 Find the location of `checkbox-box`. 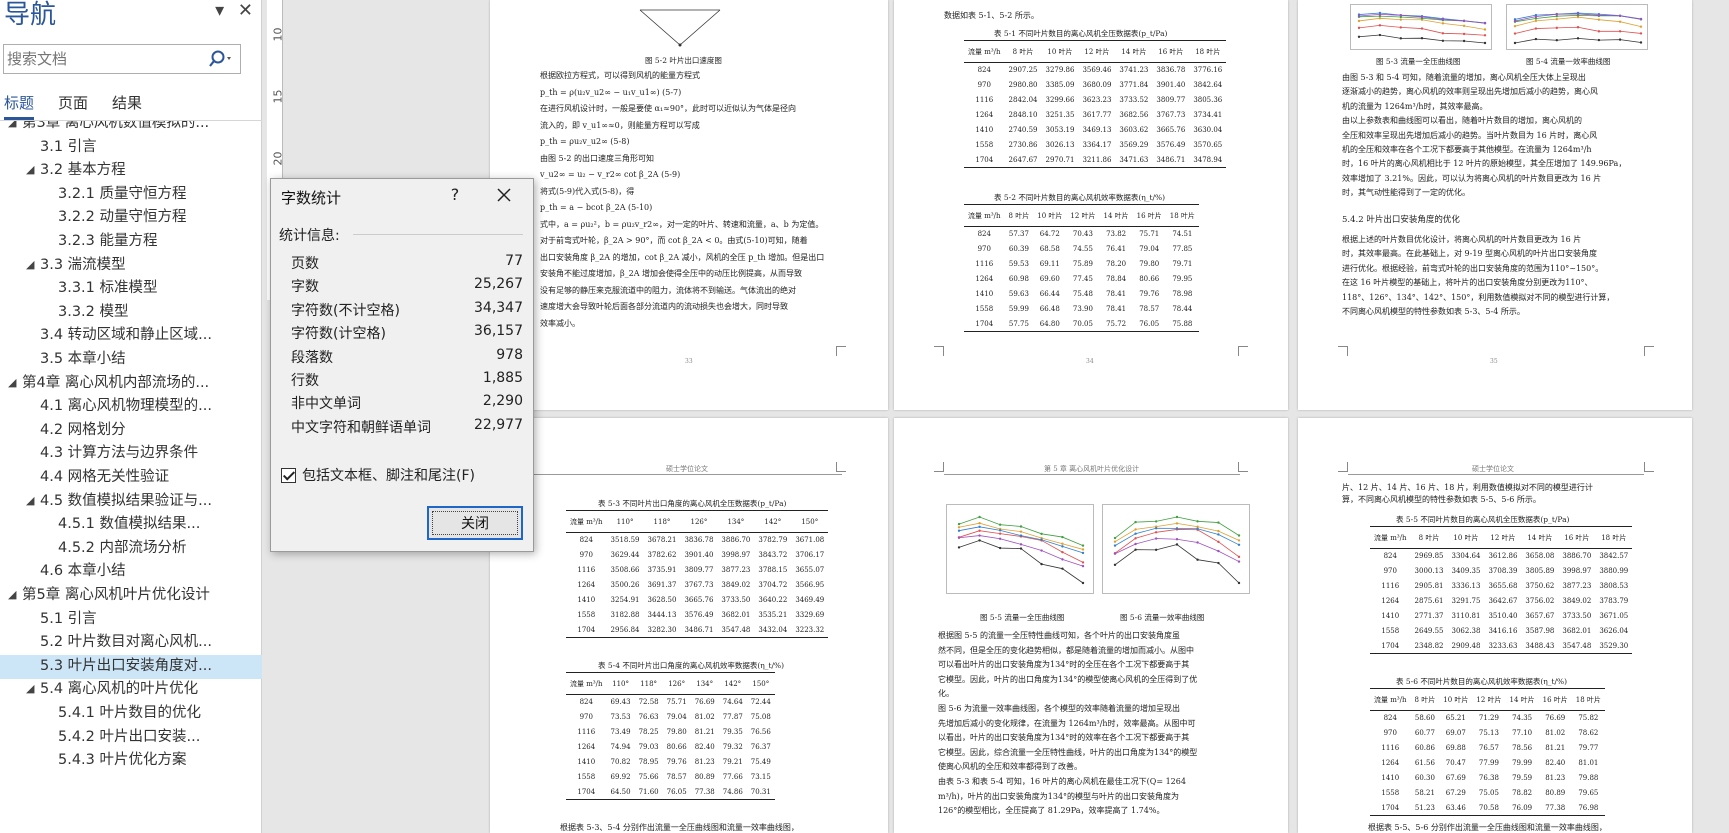

checkbox-box is located at coordinates (288, 475).